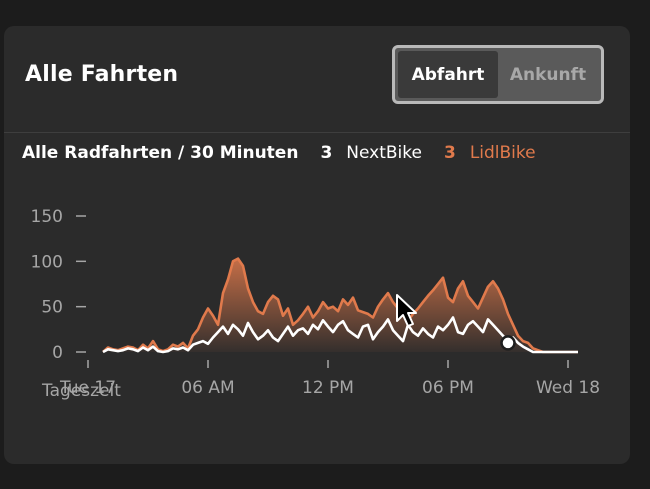 The image size is (650, 489). I want to click on x-tick-label: Wed 18, so click(568, 388).